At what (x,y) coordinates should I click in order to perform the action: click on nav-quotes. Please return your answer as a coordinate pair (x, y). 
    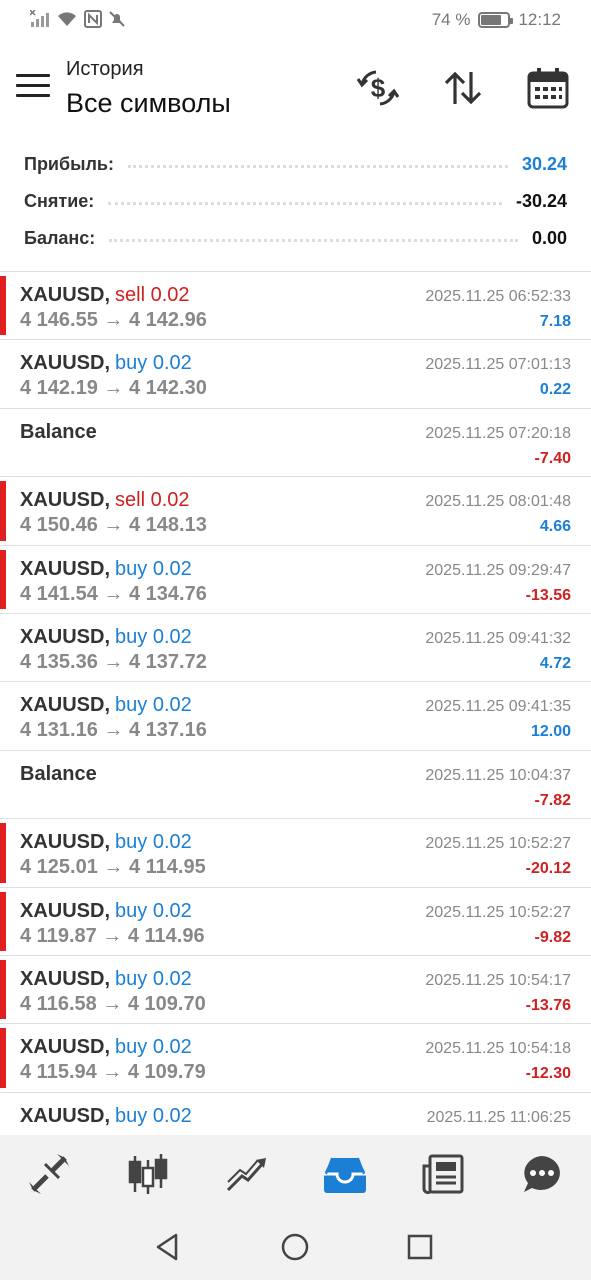
    Looking at the image, I should click on (49, 1174).